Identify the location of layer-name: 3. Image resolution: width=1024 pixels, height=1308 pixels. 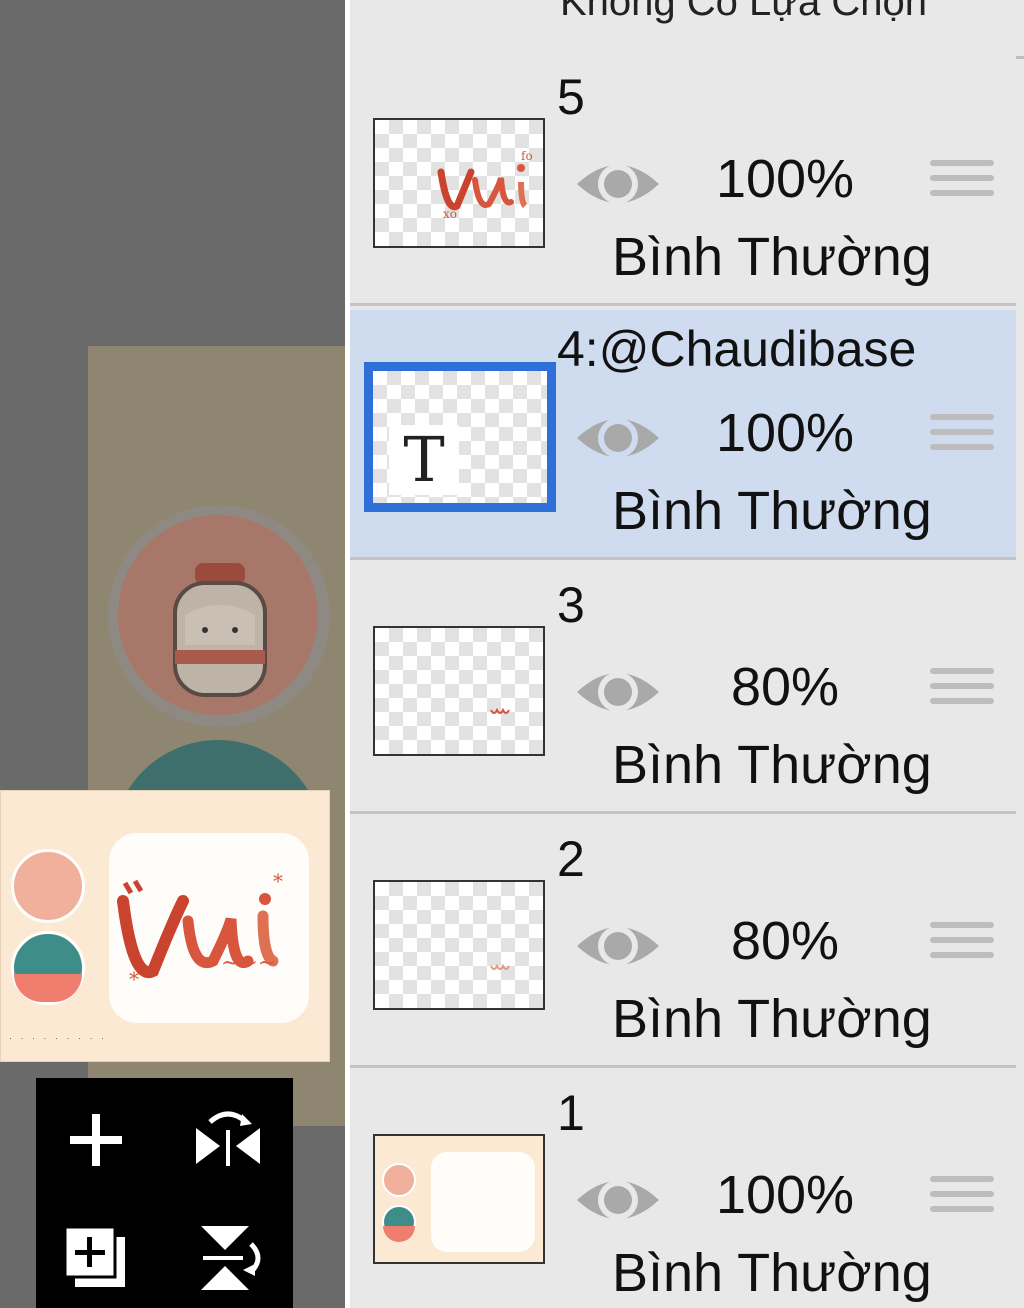
(571, 605).